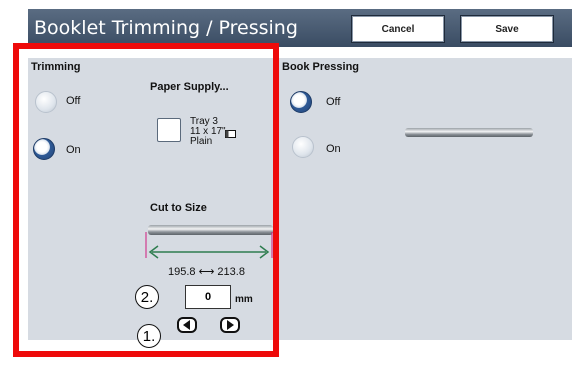 The width and height of the screenshot is (572, 365). I want to click on pressing-on-radio, so click(303, 147).